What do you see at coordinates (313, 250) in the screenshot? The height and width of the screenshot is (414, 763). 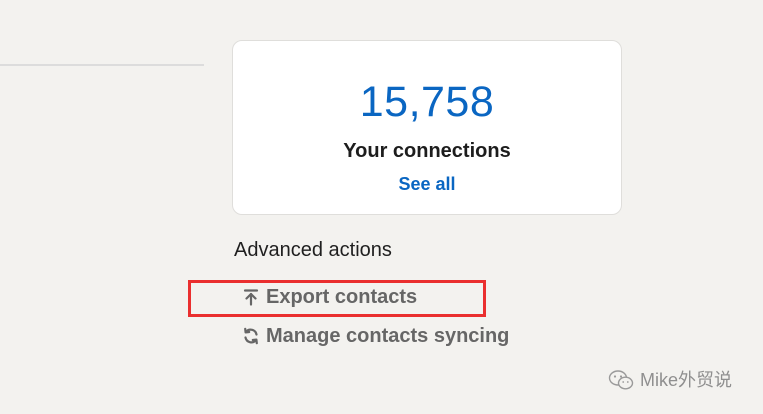 I see `advanced-actions-heading: Advanced actions` at bounding box center [313, 250].